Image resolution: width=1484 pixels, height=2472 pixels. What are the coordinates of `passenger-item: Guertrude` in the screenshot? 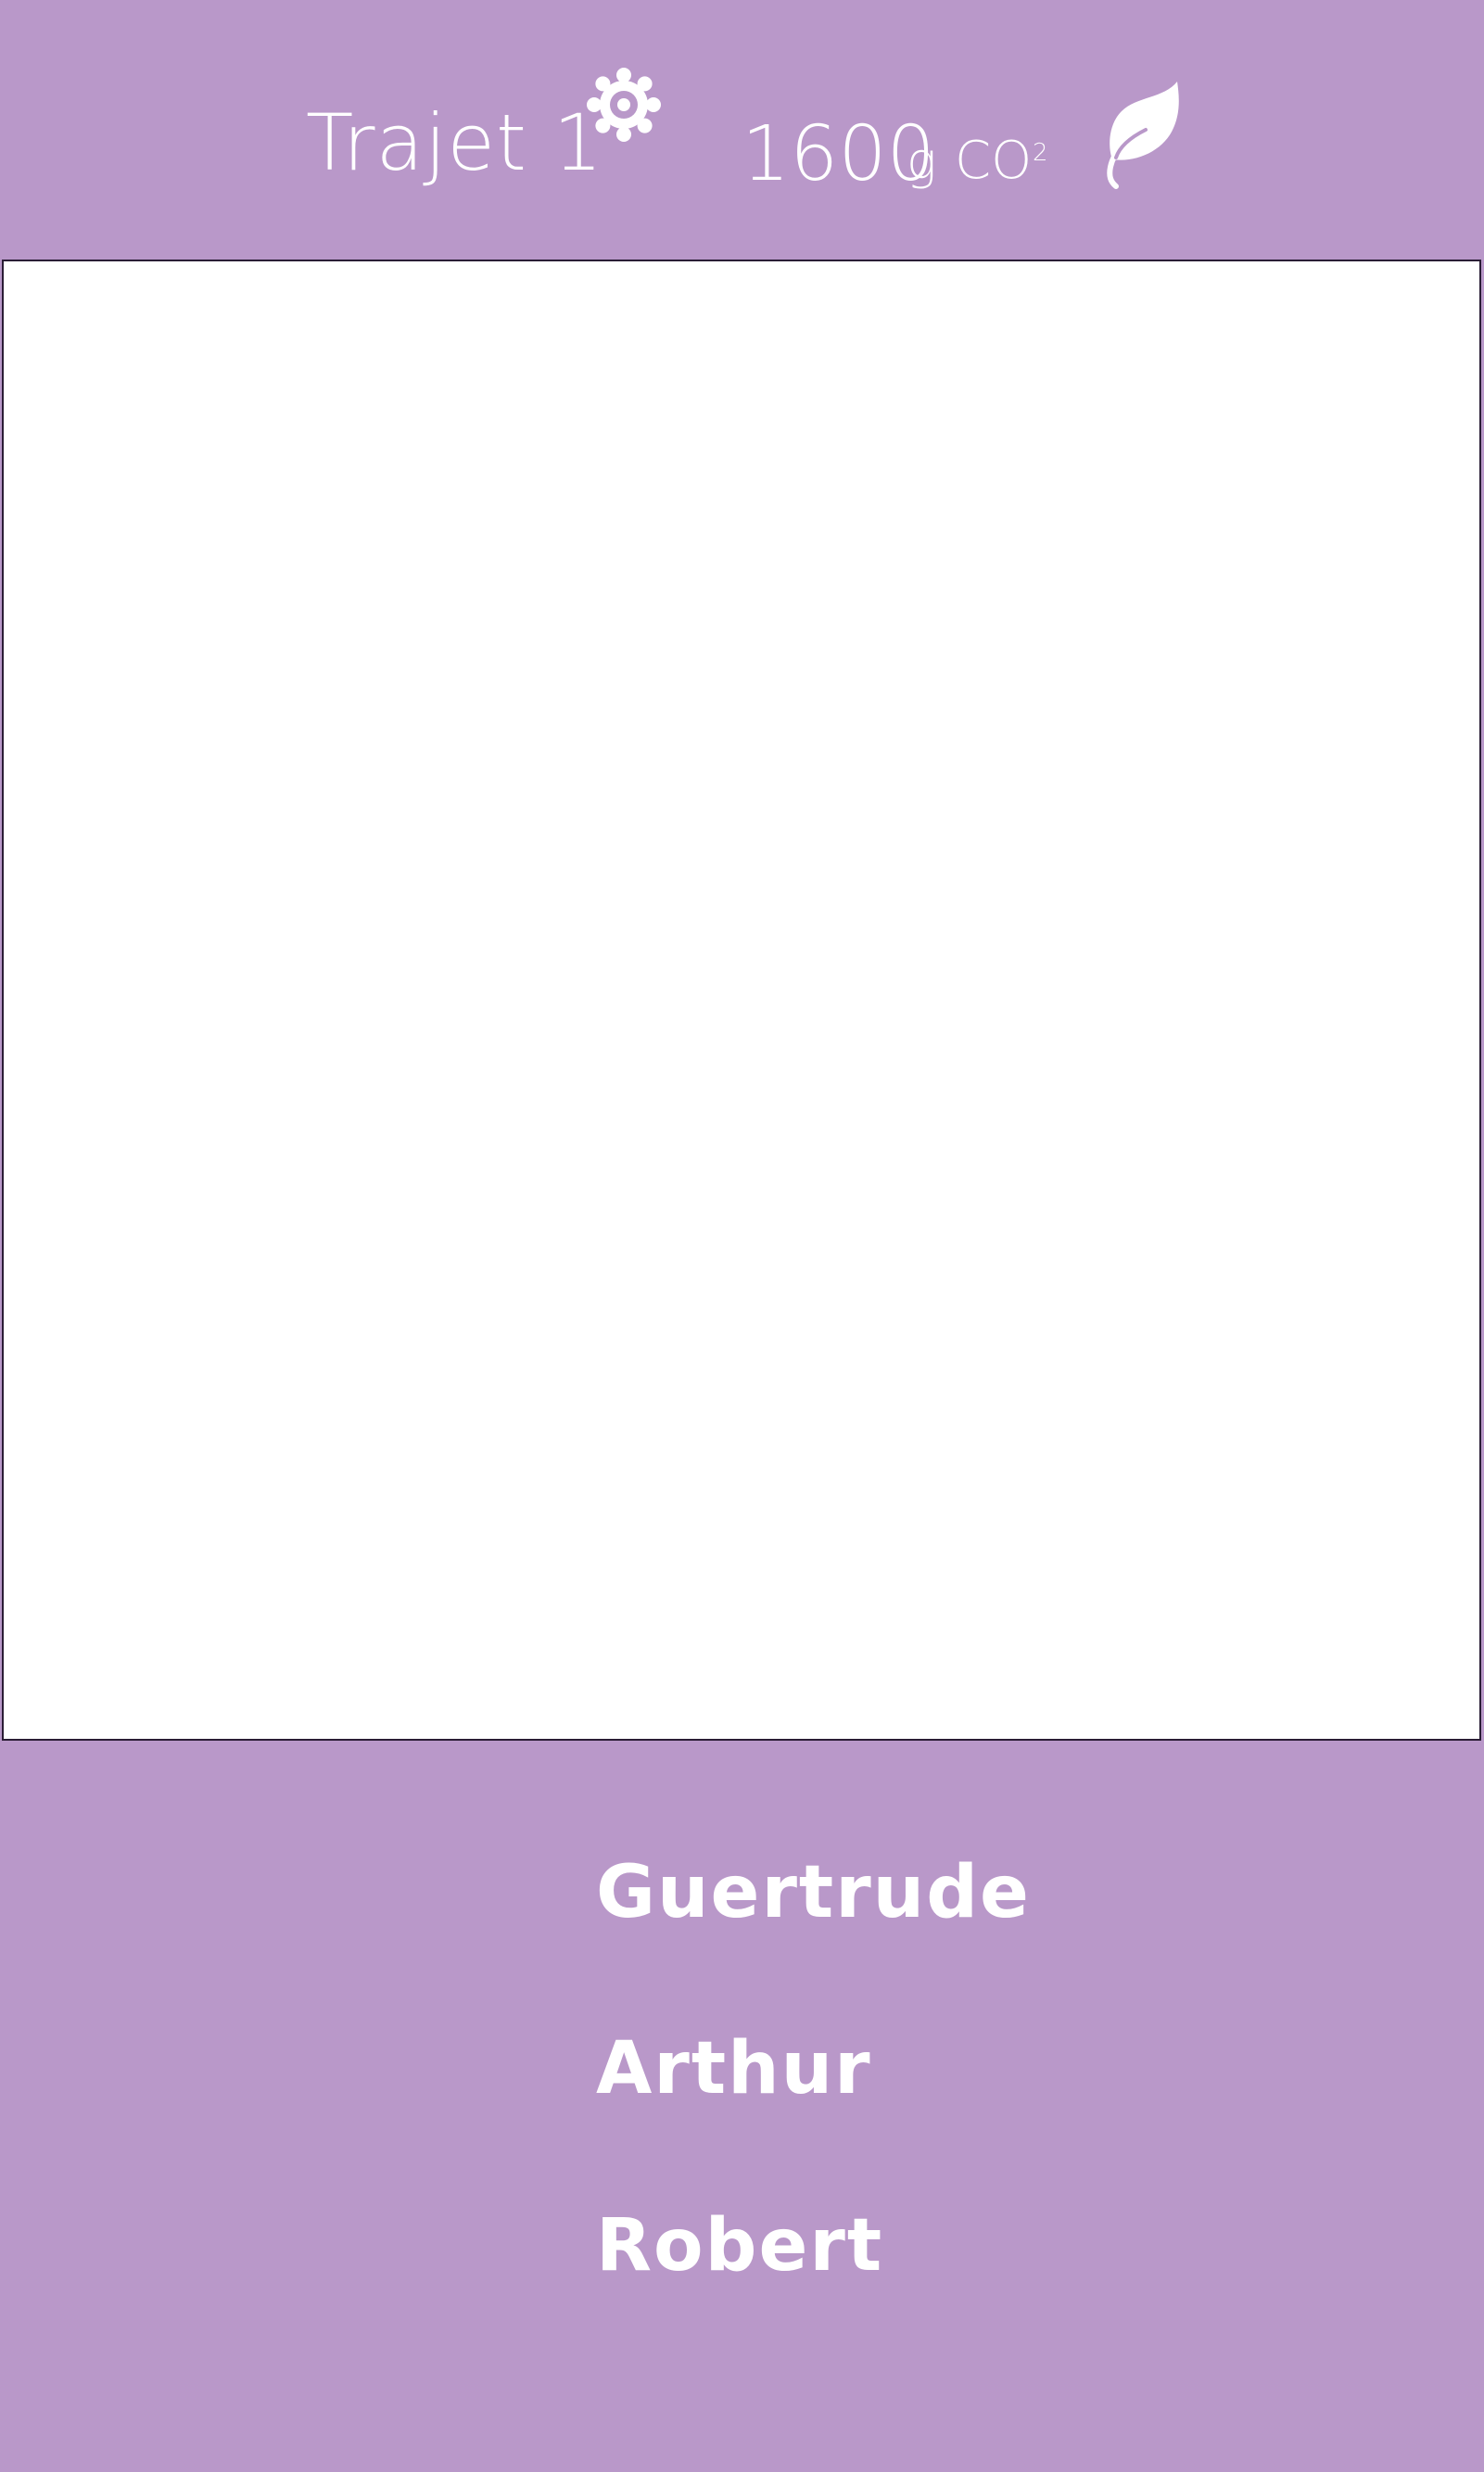 It's located at (814, 1893).